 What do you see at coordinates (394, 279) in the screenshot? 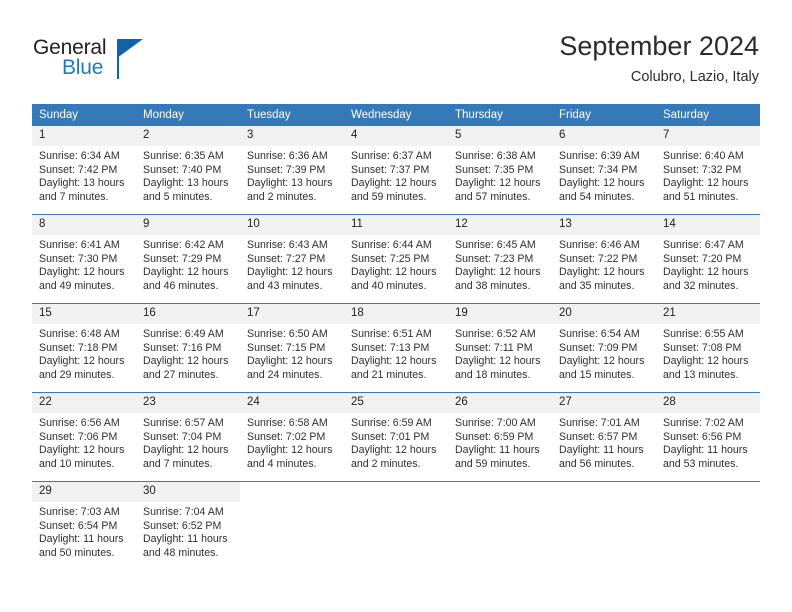
I see `daylight-duration: Daylight: 12 hours and 40 minutes.` at bounding box center [394, 279].